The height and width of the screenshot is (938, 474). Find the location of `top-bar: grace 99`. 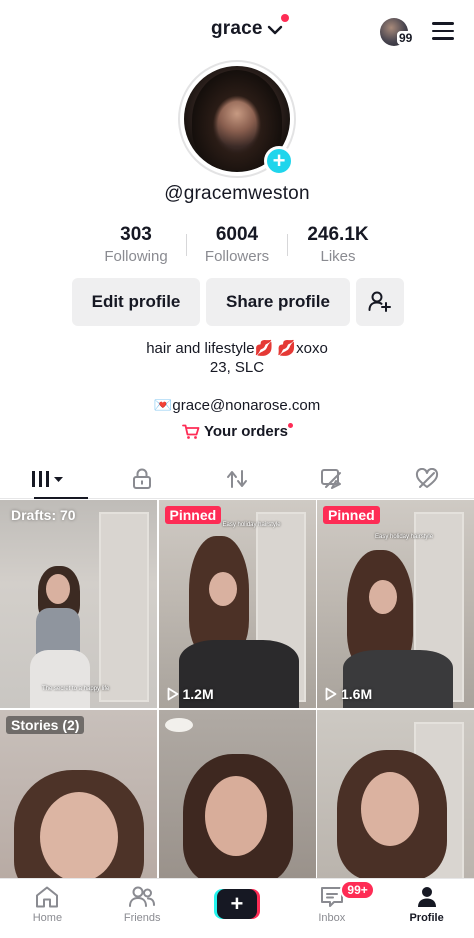

top-bar: grace 99 is located at coordinates (237, 31).